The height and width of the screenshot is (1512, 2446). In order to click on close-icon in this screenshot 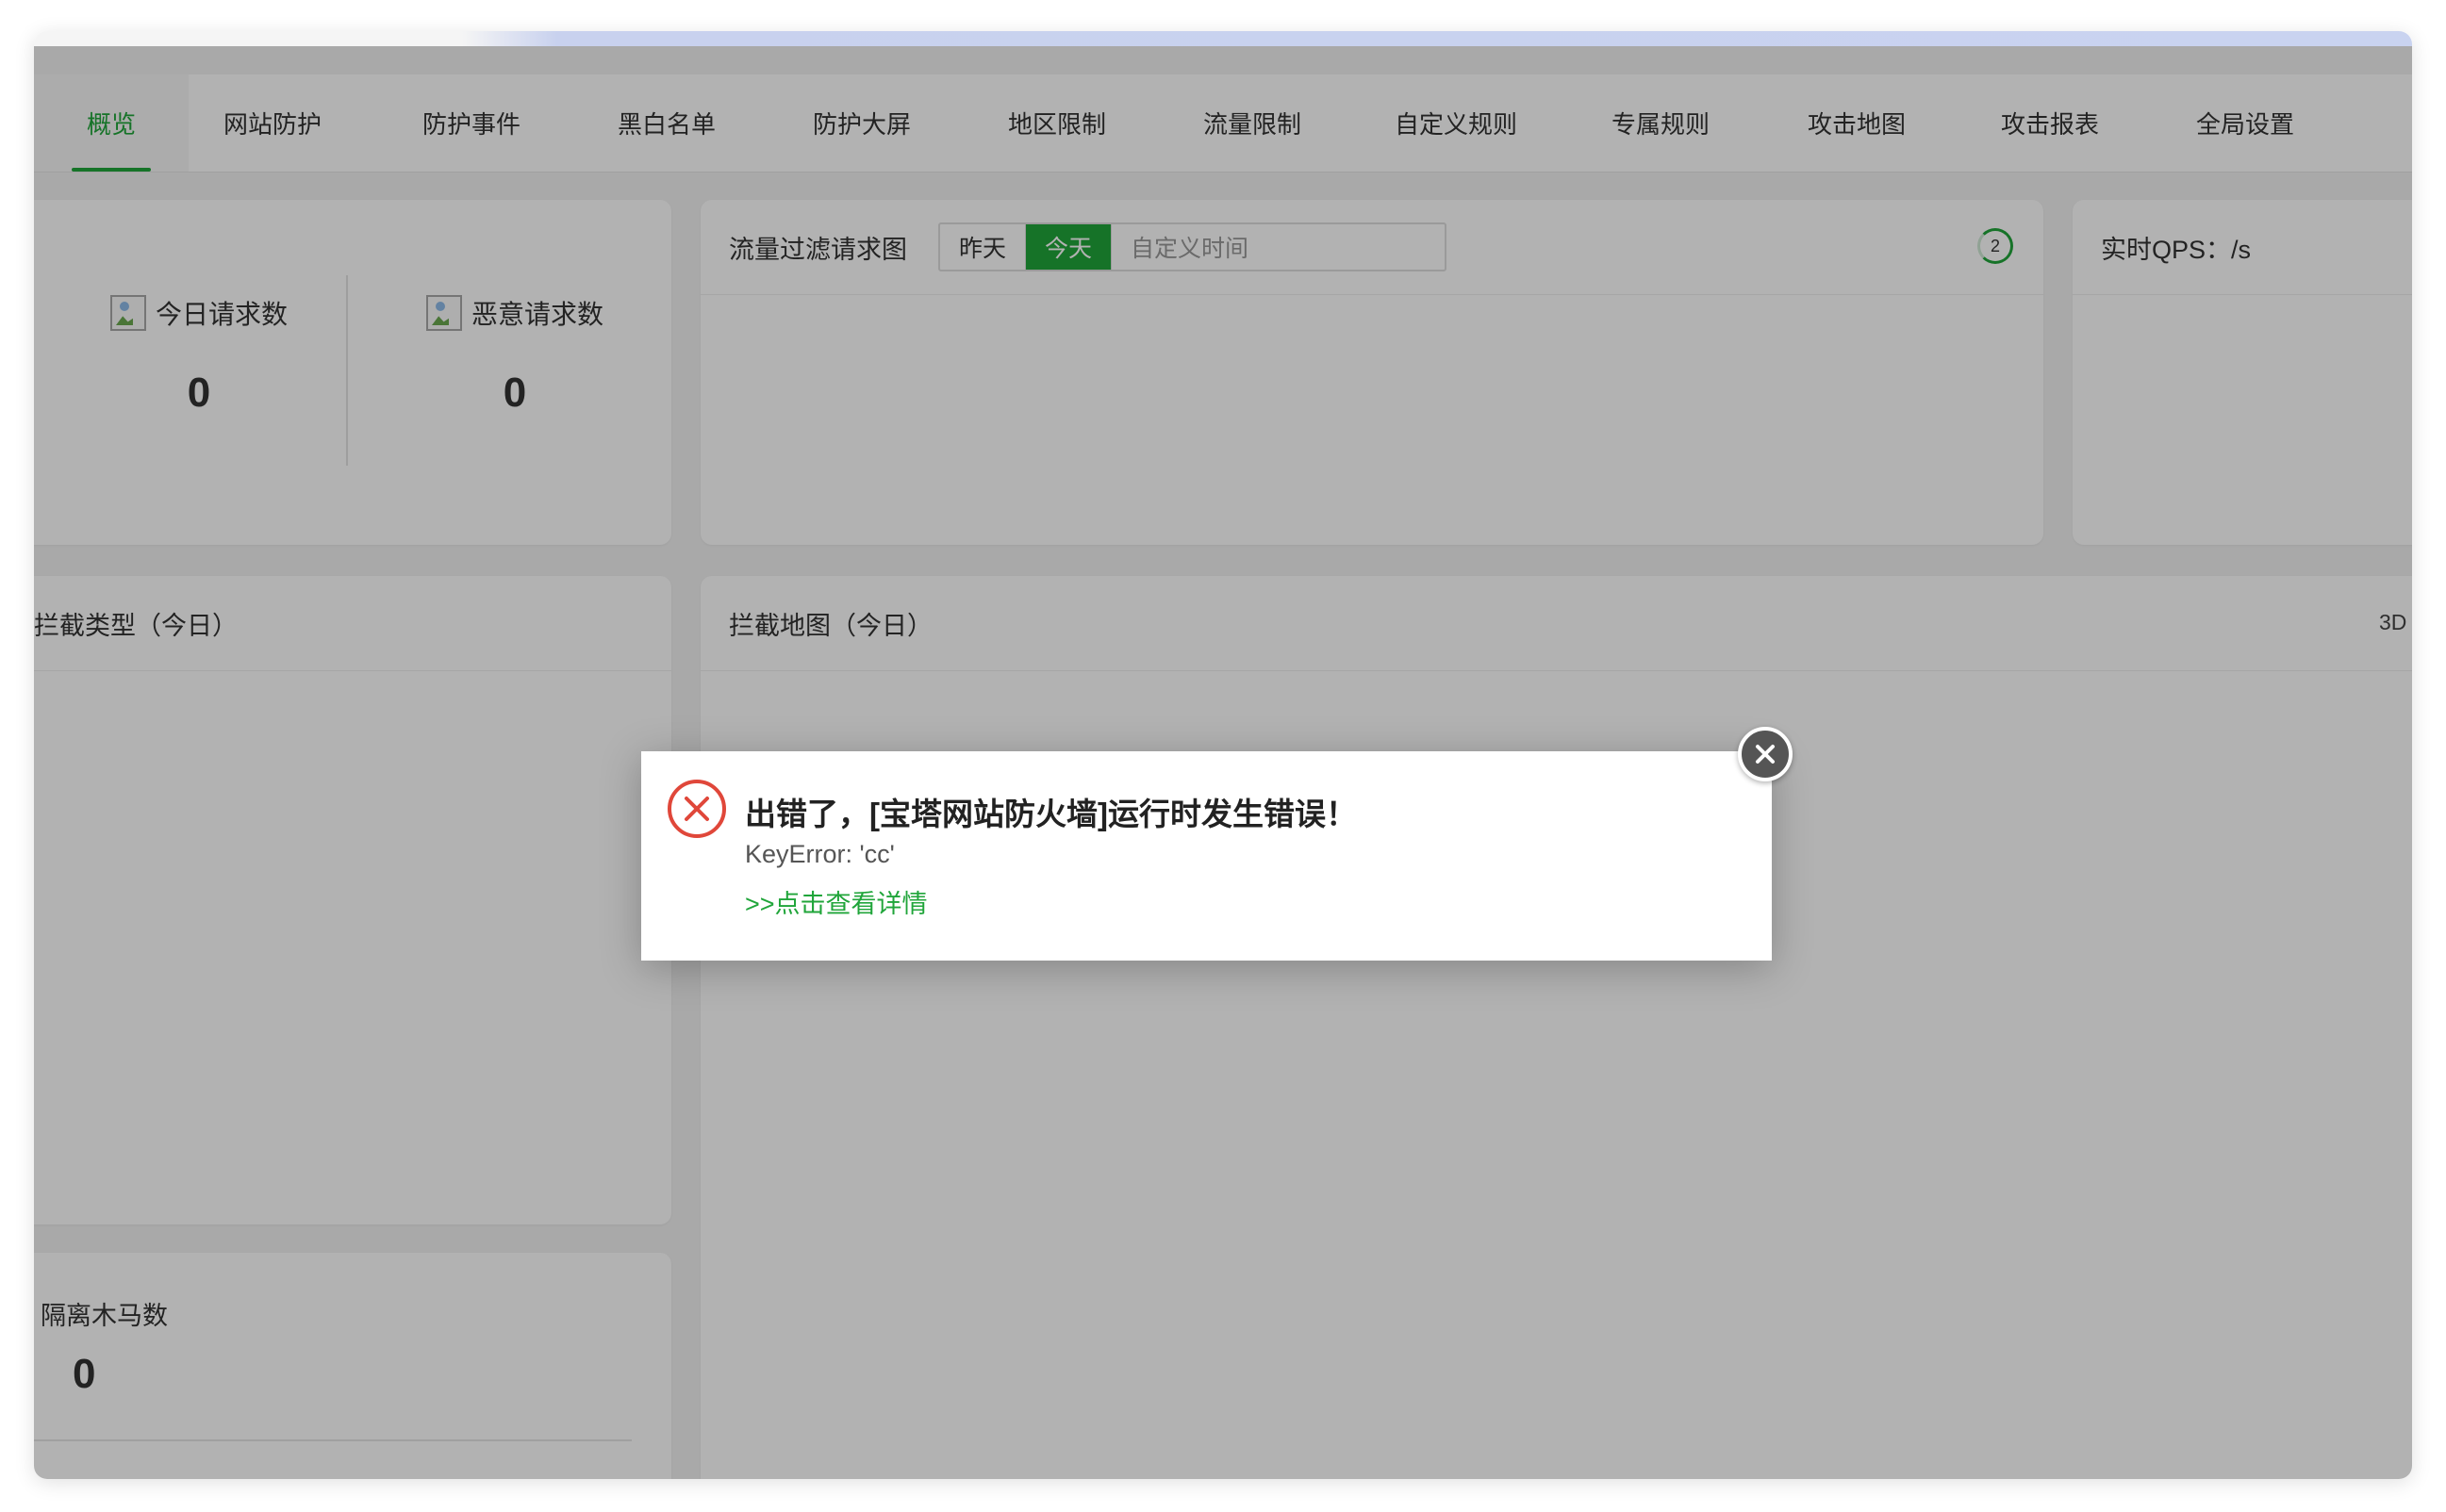, I will do `click(1765, 755)`.